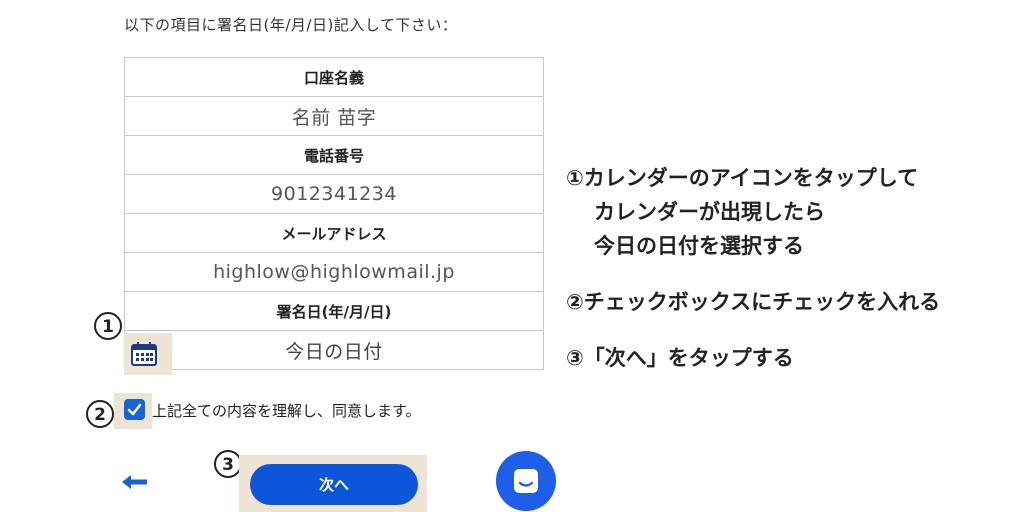 The width and height of the screenshot is (1024, 512). What do you see at coordinates (100, 414) in the screenshot?
I see `marker-2: 2` at bounding box center [100, 414].